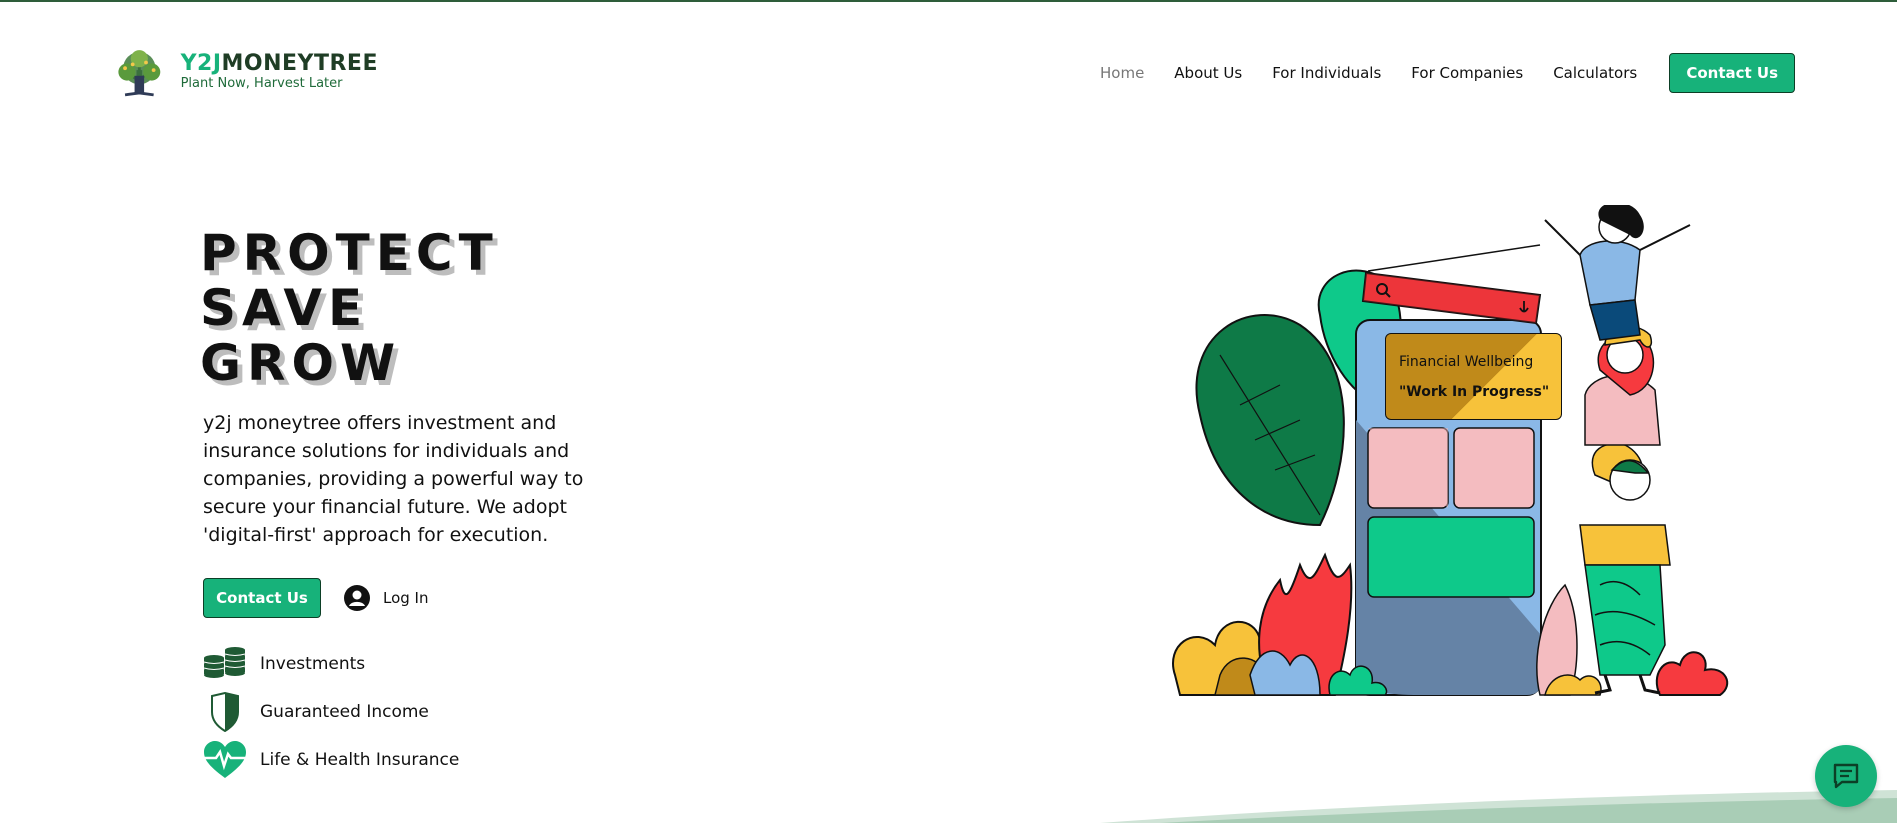 This screenshot has width=1897, height=823. I want to click on nav-contact-us-button: Contact Us, so click(1732, 73).